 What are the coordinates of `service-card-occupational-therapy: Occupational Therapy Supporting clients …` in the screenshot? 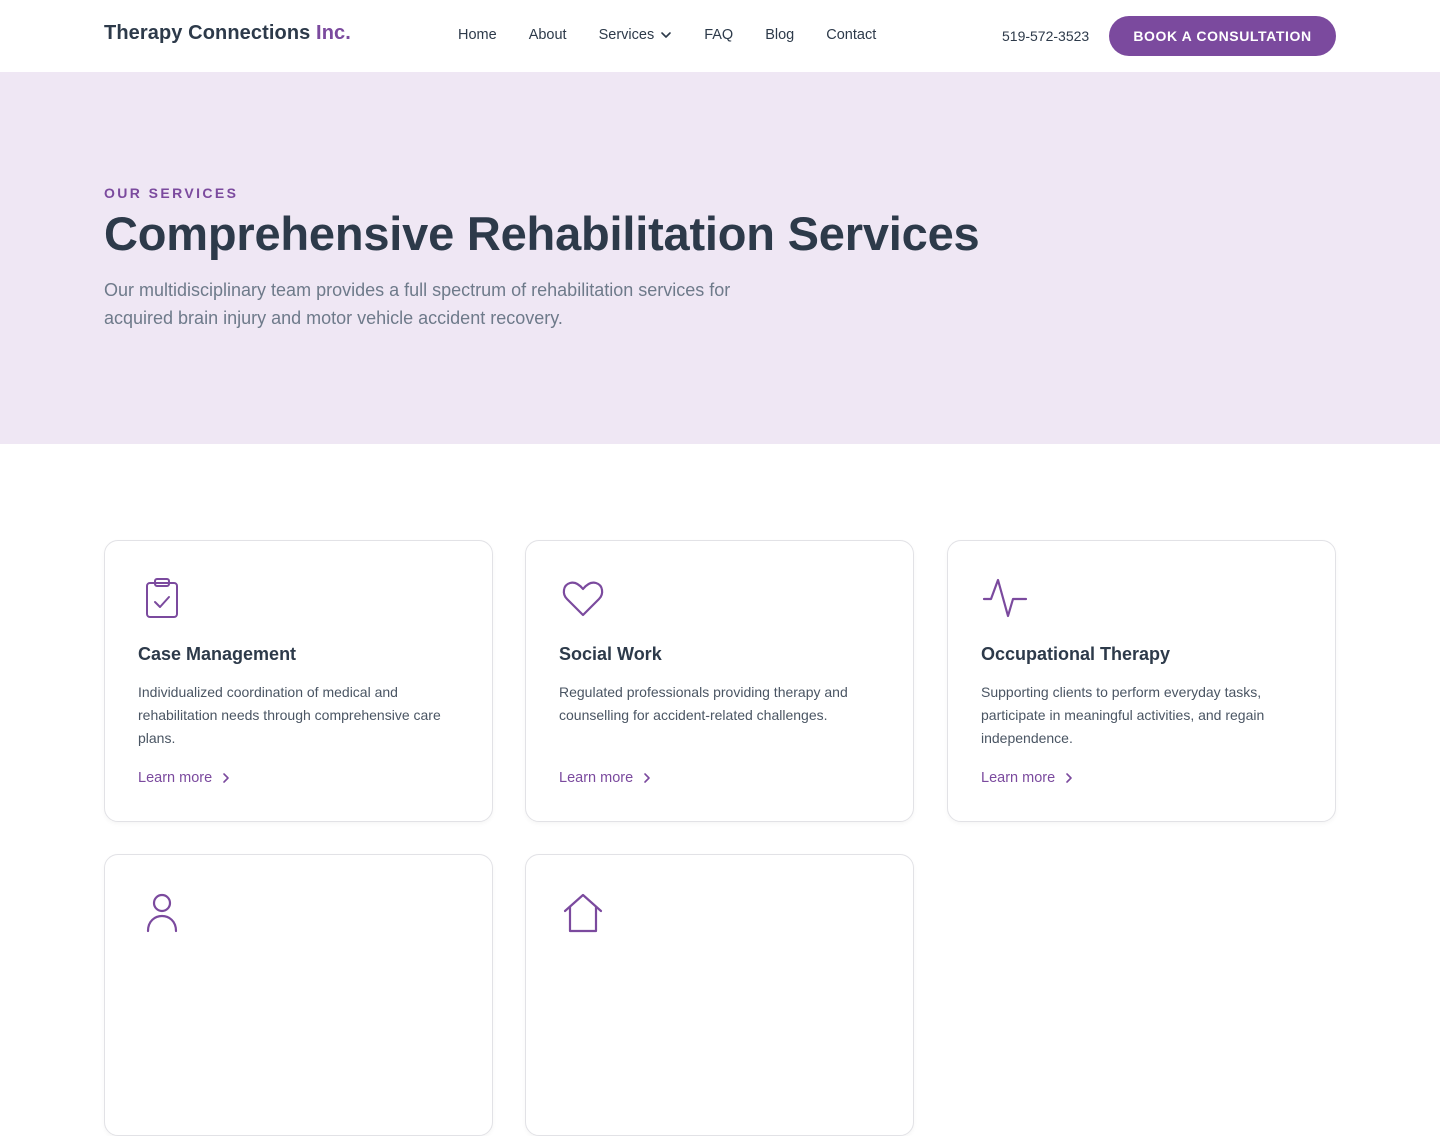 It's located at (1141, 681).